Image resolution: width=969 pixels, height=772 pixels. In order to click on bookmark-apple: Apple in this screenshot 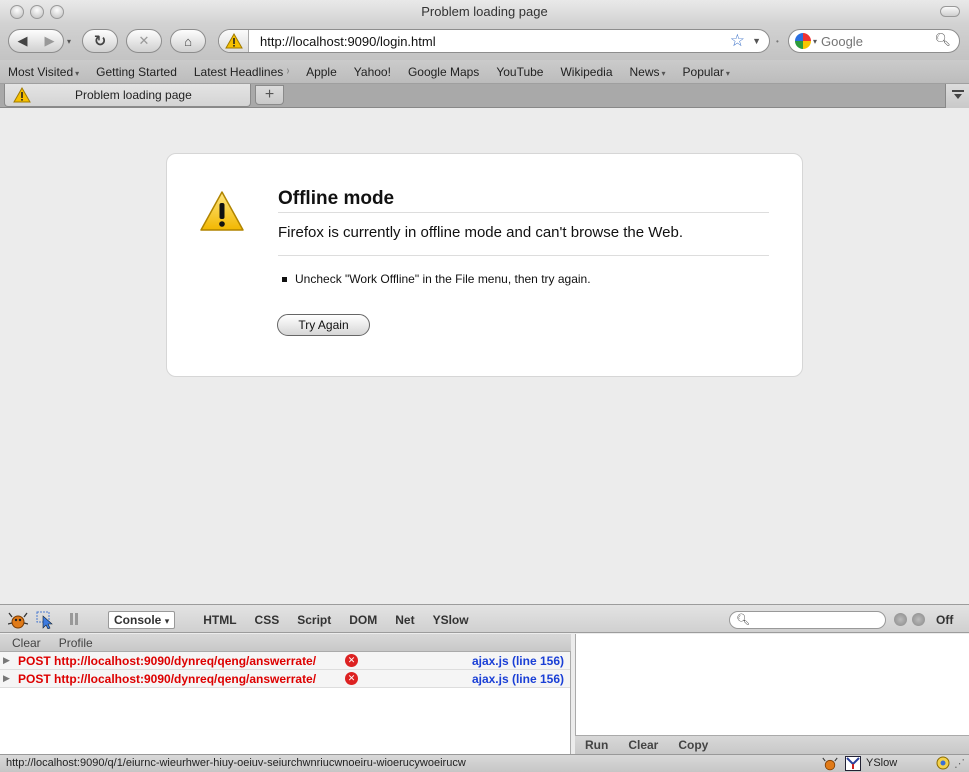, I will do `click(321, 72)`.